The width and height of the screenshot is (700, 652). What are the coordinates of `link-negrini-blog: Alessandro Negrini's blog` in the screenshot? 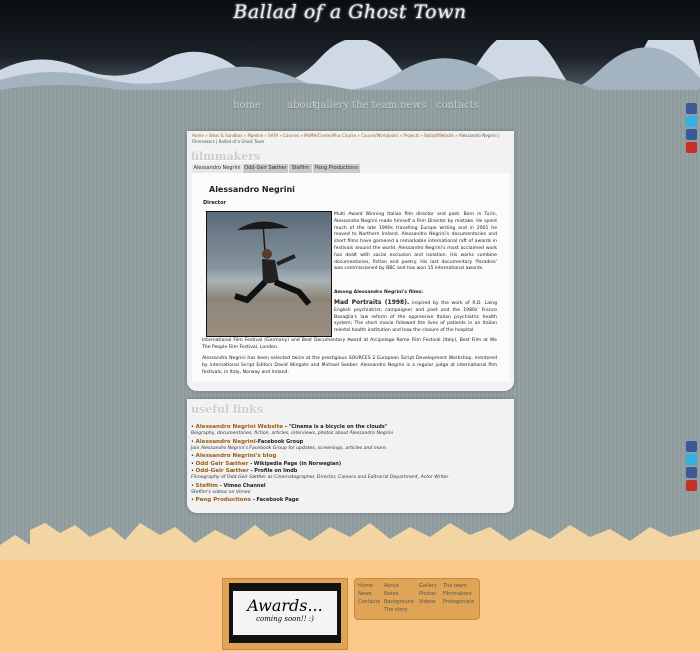 It's located at (236, 456).